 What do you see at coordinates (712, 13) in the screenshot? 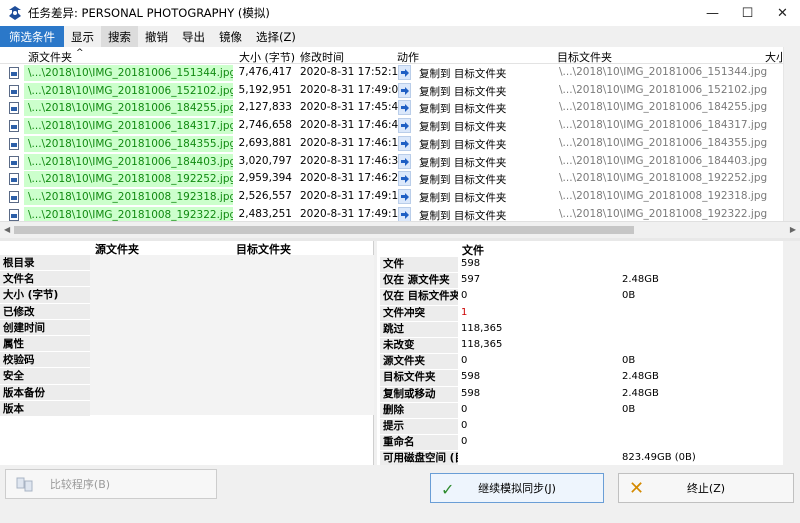
I see `minimize-button: —` at bounding box center [712, 13].